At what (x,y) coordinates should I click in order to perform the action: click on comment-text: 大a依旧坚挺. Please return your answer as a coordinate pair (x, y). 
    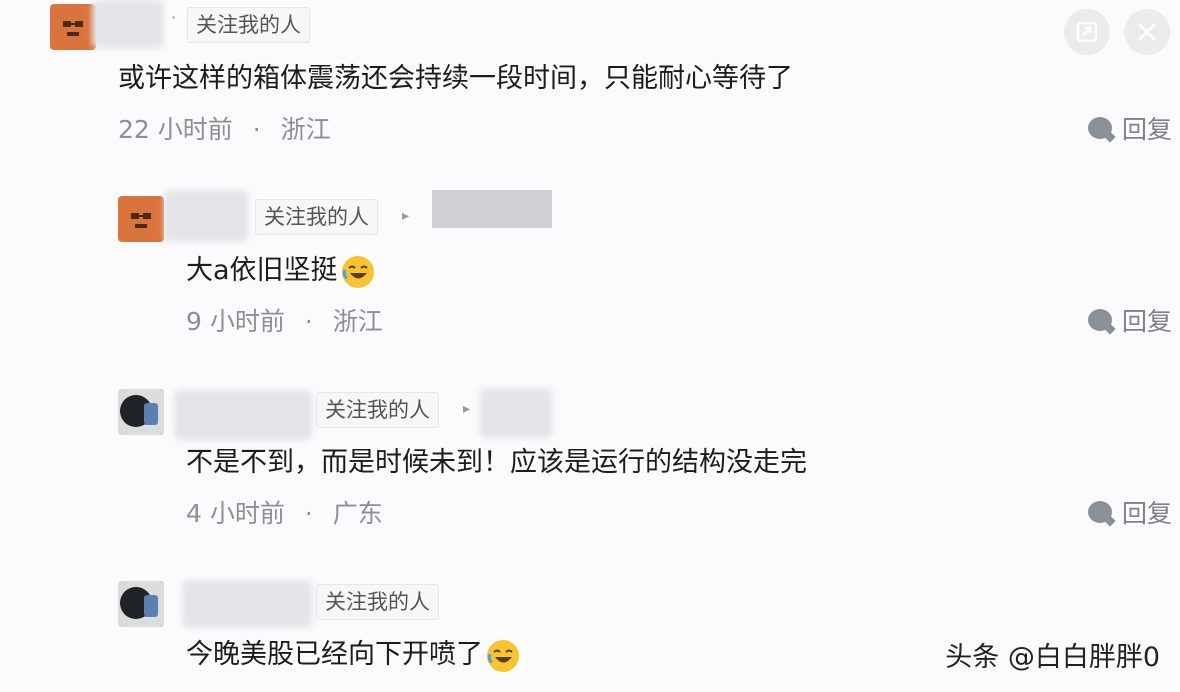
    Looking at the image, I should click on (281, 269).